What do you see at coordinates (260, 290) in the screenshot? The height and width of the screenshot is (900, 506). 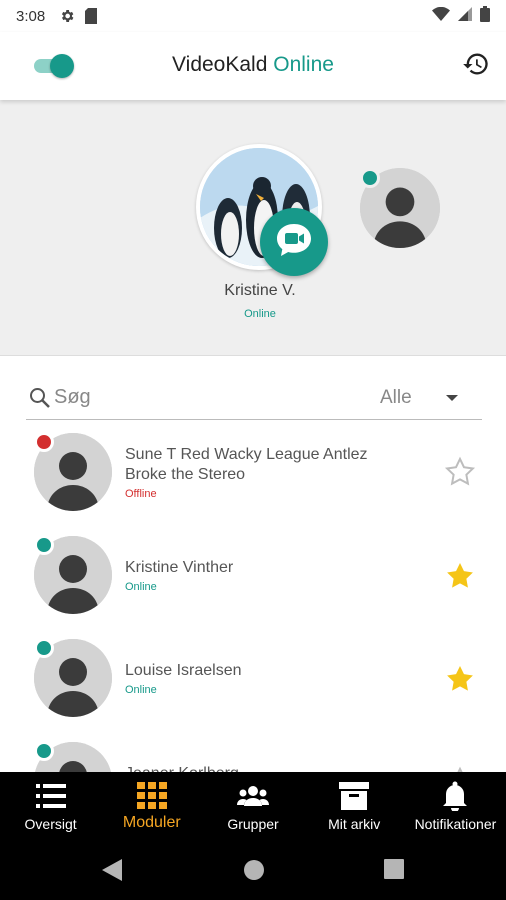 I see `featured-name: Kristine V.` at bounding box center [260, 290].